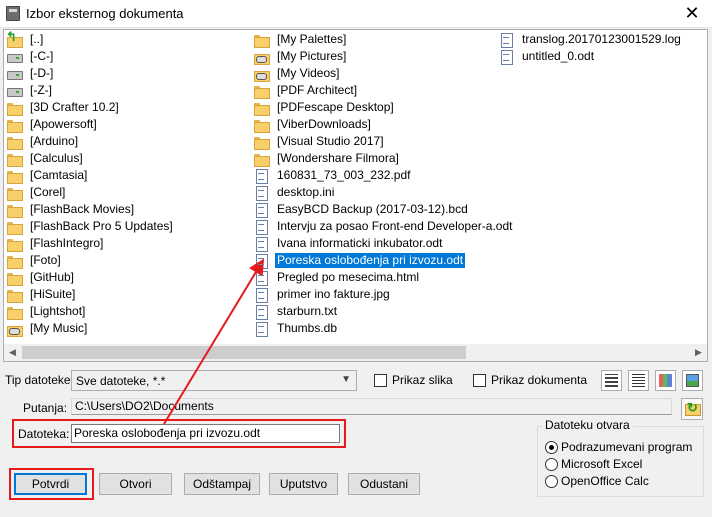 Image resolution: width=712 pixels, height=517 pixels. Describe the element at coordinates (383, 39) in the screenshot. I see `file-list-item: [My Palettes]` at that location.